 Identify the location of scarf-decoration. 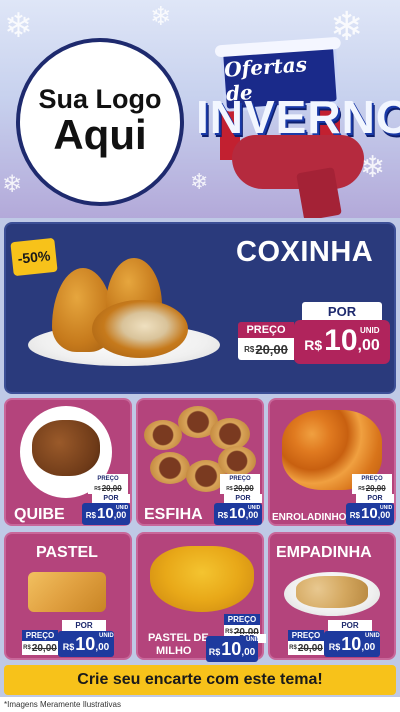
(319, 192).